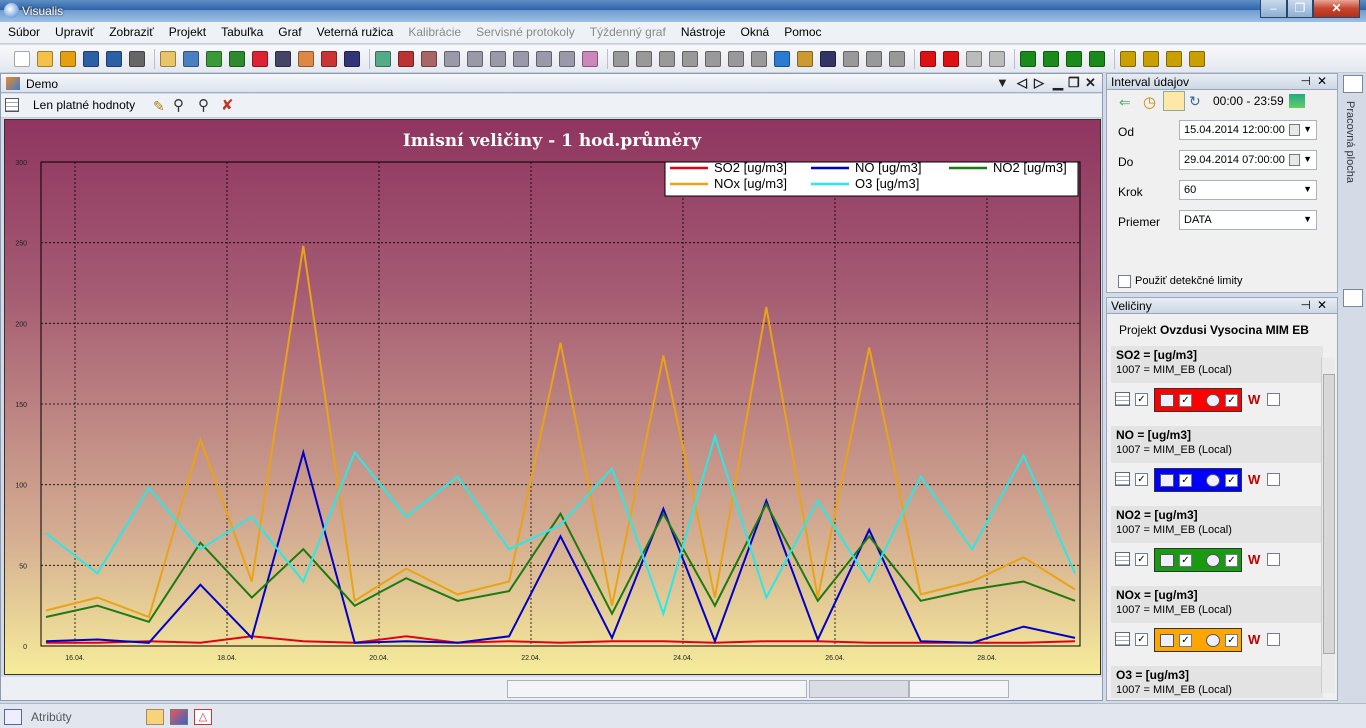  What do you see at coordinates (155, 717) in the screenshot?
I see `folder-icon` at bounding box center [155, 717].